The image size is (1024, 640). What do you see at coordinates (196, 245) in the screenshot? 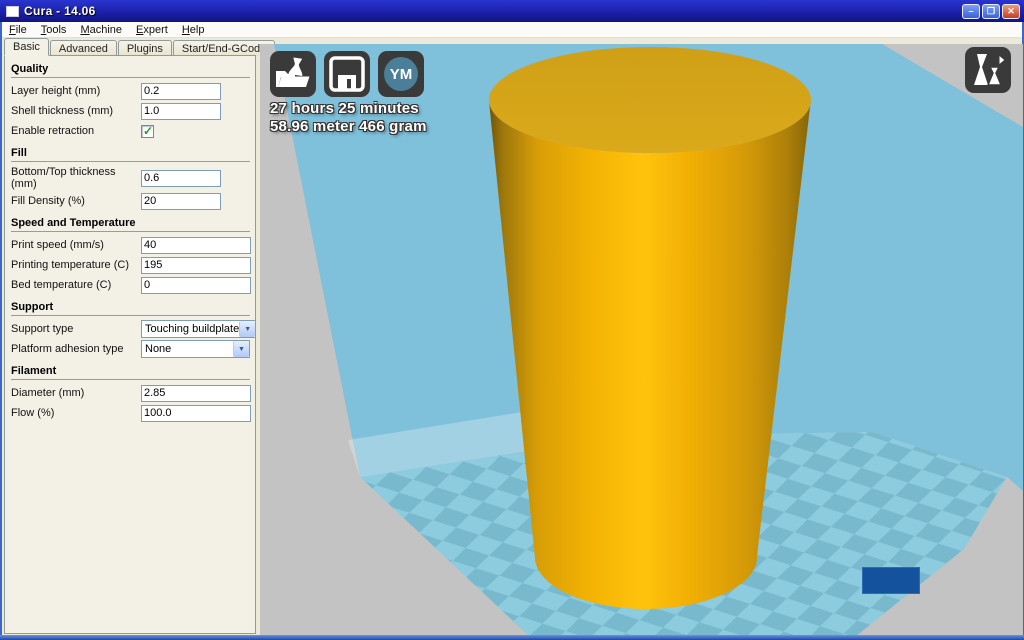
I see `print-speed-input` at bounding box center [196, 245].